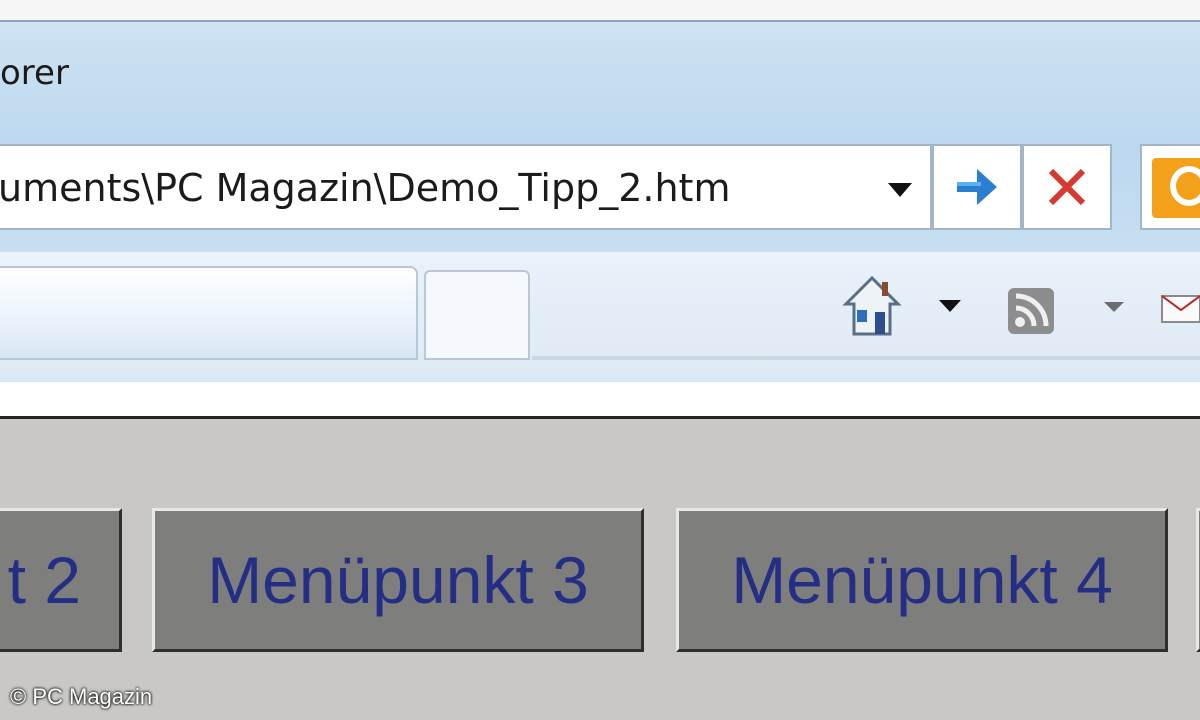 The width and height of the screenshot is (1200, 720). I want to click on address-bar: uments\PC Magazin\Demo_Tipp_2.htm, so click(466, 187).